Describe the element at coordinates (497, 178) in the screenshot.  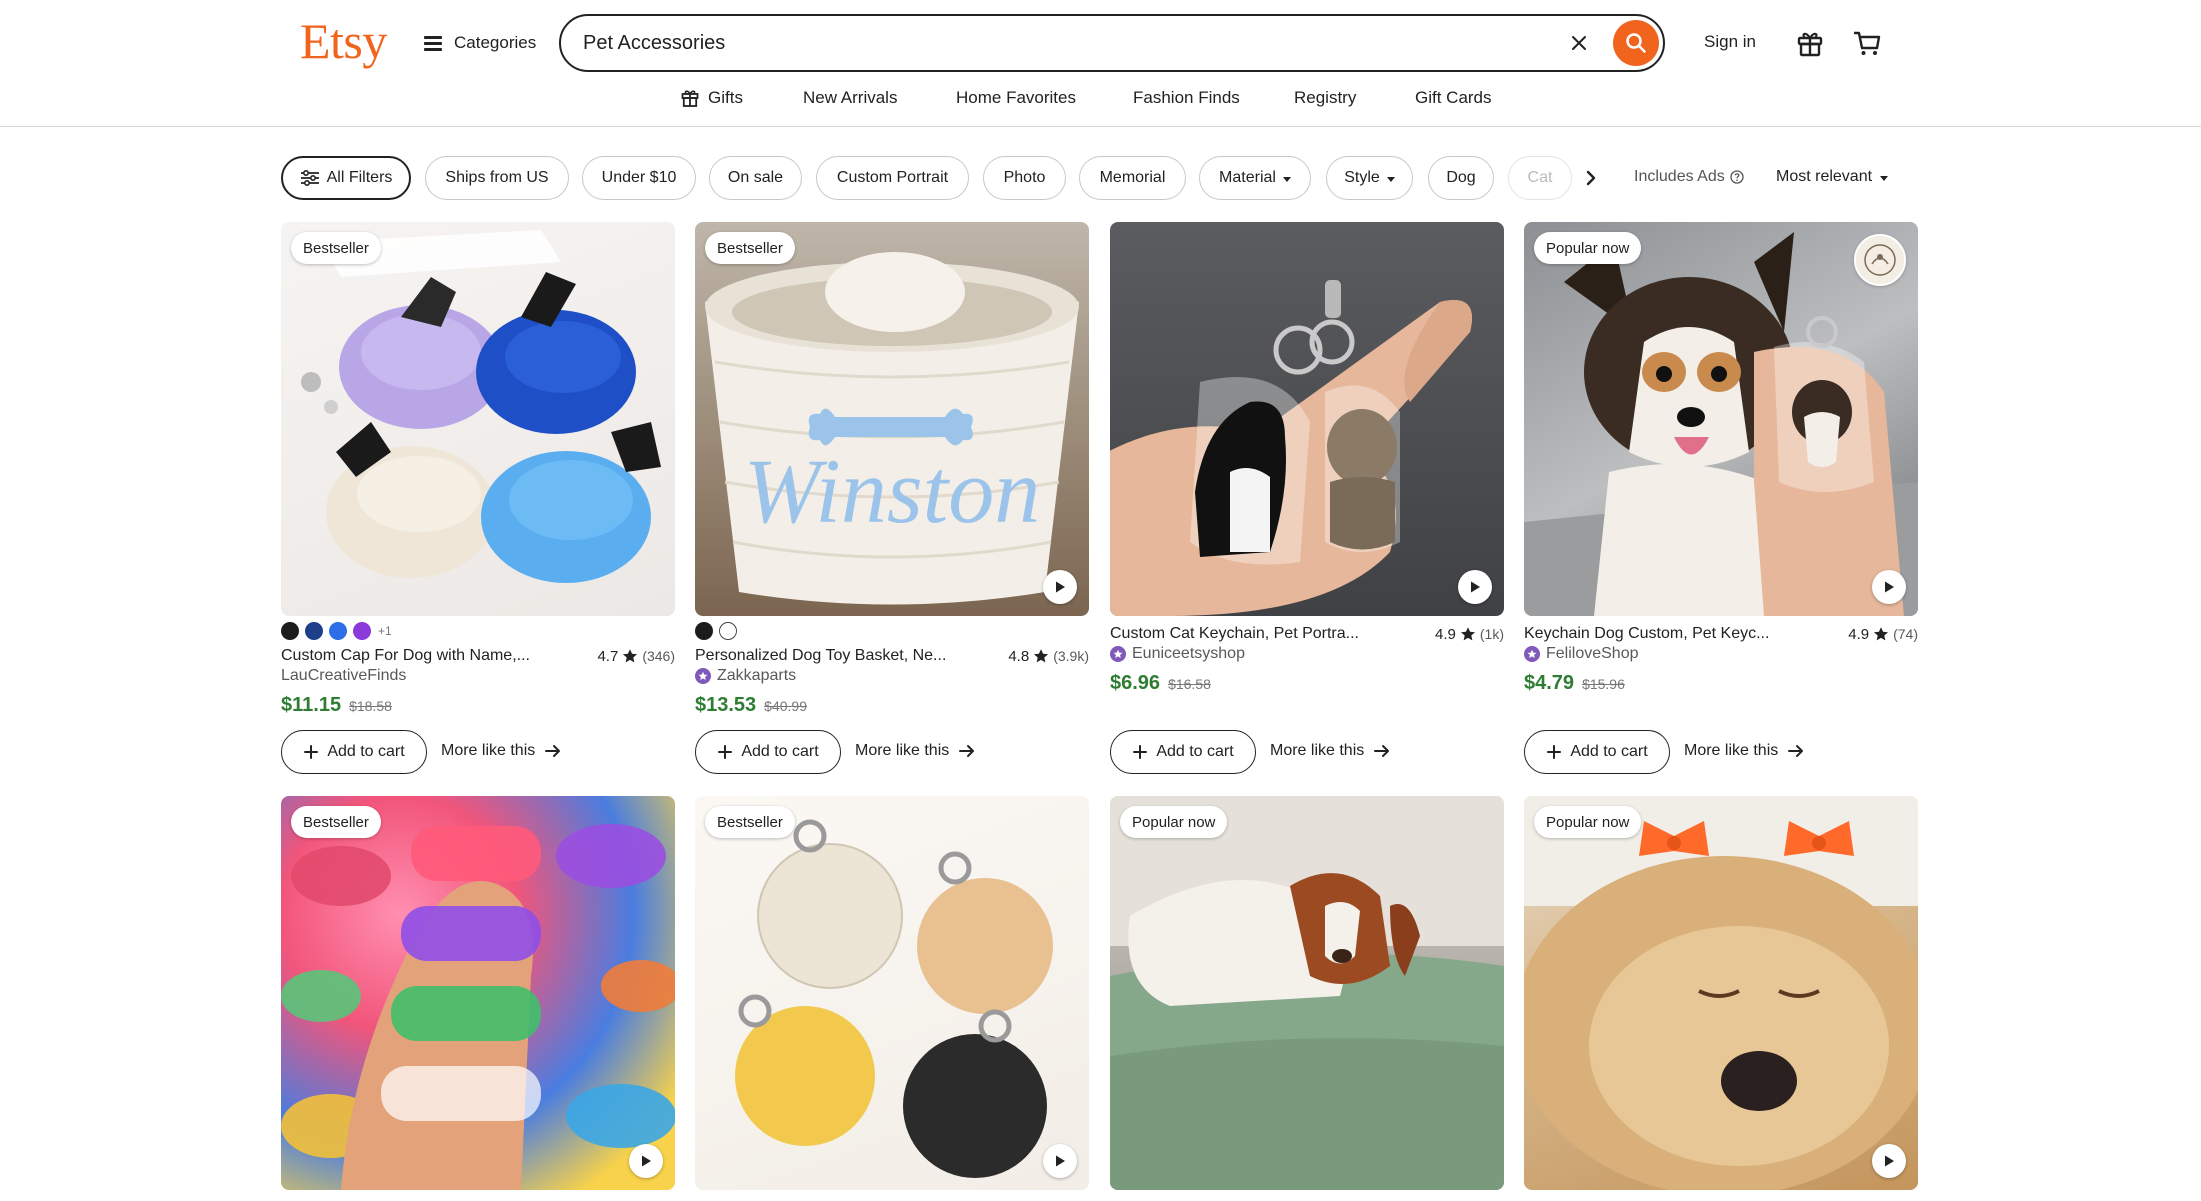
I see `filter-ships-from-us: Ships from US` at that location.